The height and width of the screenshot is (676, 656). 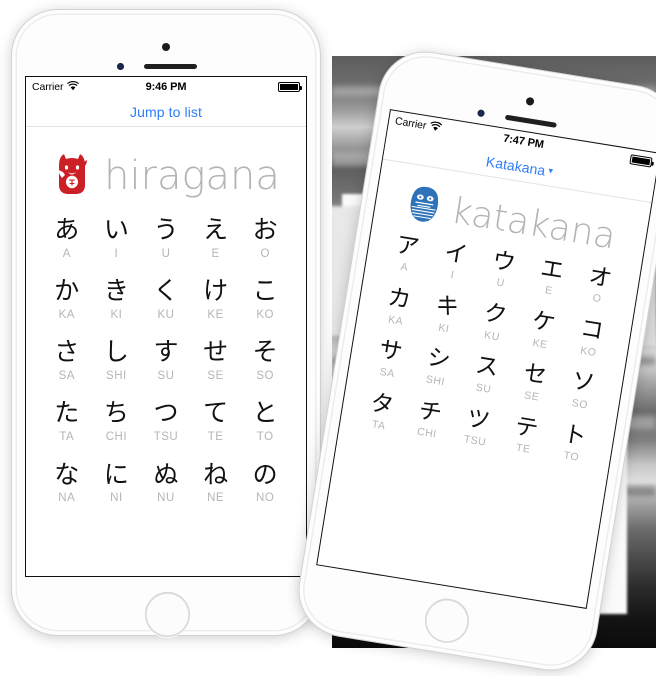 What do you see at coordinates (67, 422) in the screenshot?
I see `kana-cell: た TA` at bounding box center [67, 422].